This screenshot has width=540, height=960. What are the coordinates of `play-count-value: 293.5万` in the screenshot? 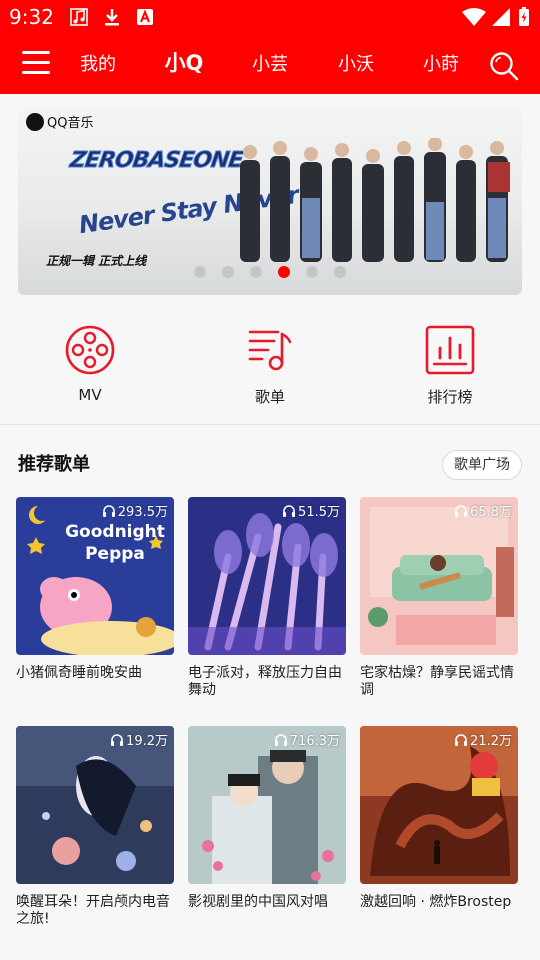 It's located at (142, 512).